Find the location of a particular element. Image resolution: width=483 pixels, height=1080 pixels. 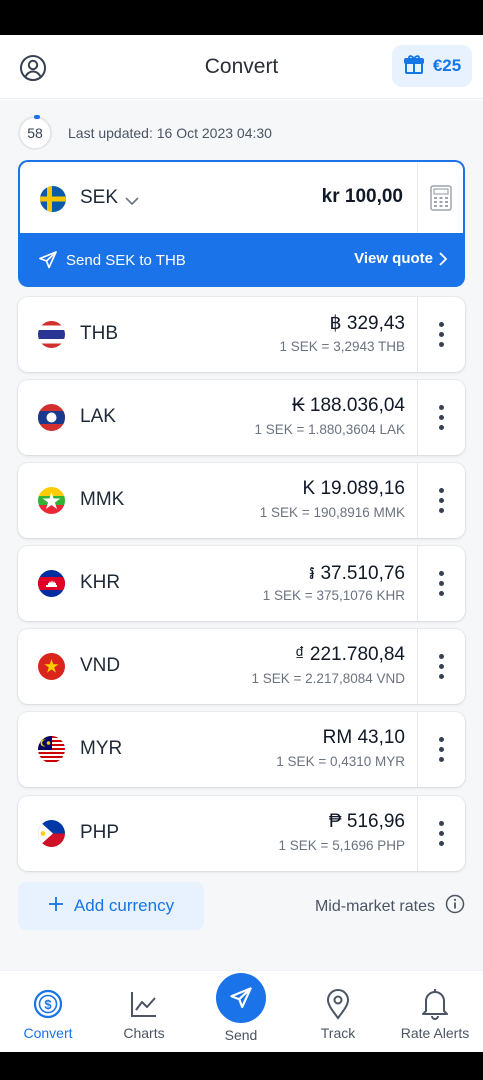

gift-icon is located at coordinates (414, 66).